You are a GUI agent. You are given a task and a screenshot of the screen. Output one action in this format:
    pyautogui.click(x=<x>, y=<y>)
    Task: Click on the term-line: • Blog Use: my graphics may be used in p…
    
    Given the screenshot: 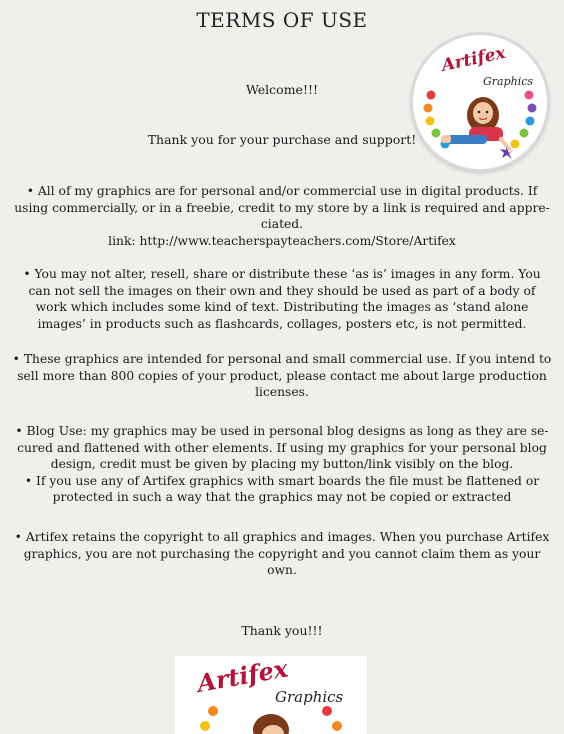 What is the action you would take?
    pyautogui.click(x=282, y=431)
    